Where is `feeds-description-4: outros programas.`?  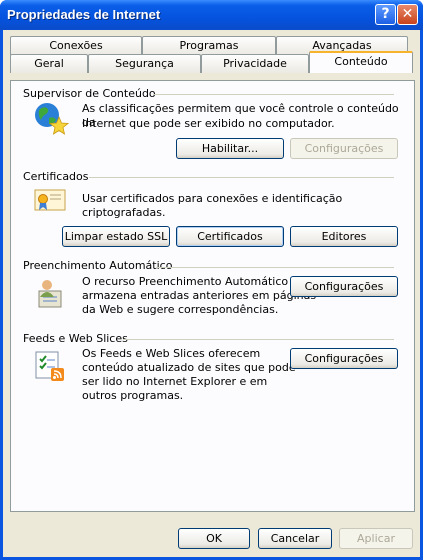 feeds-description-4: outros programas. is located at coordinates (133, 395).